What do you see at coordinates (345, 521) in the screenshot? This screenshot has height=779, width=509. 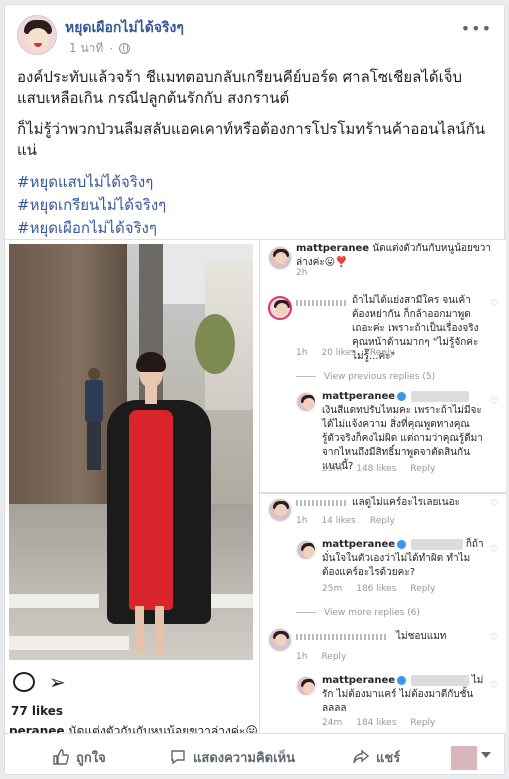 I see `comment-meta: 1h 14 likes Reply` at bounding box center [345, 521].